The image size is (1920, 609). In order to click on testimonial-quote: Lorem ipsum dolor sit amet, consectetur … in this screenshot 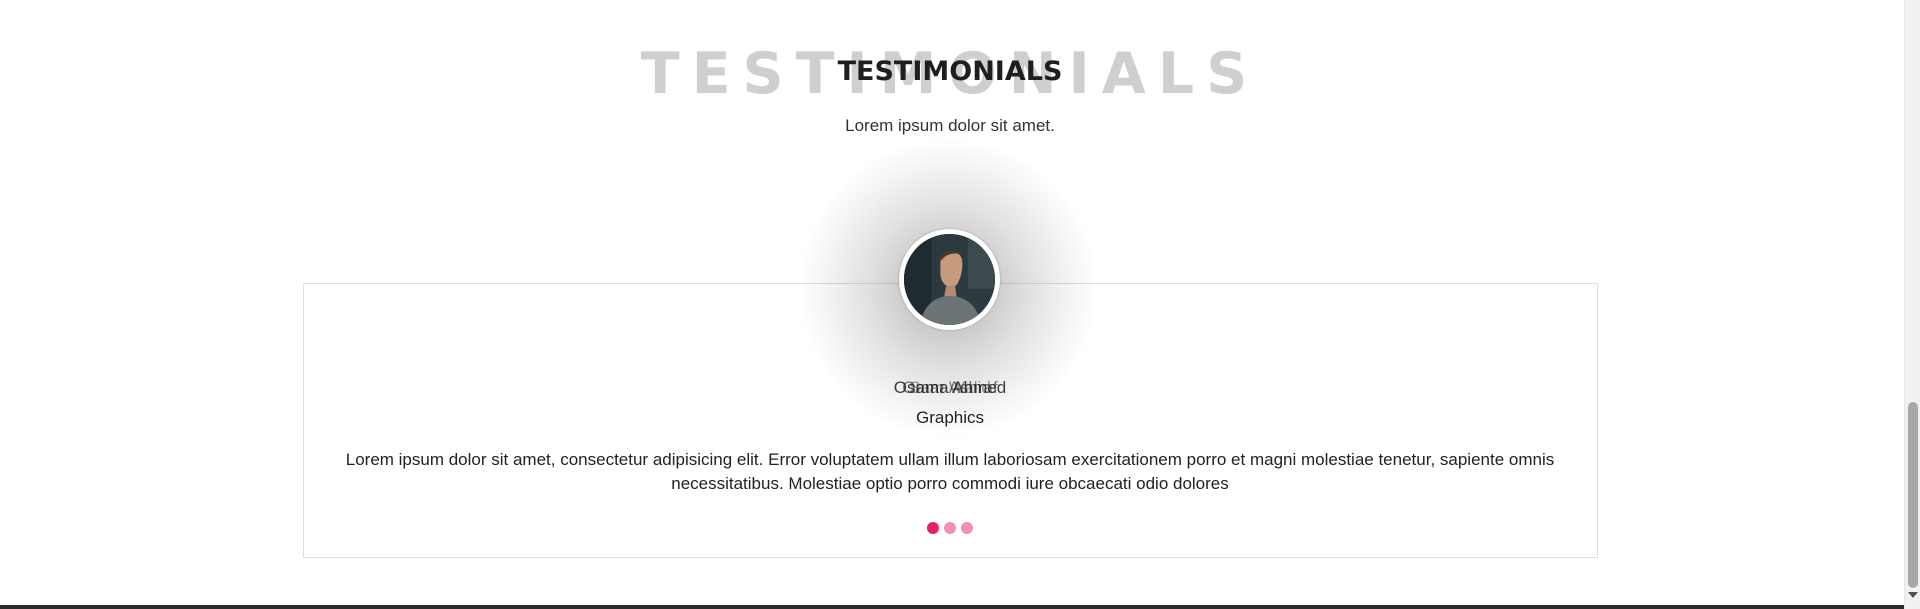, I will do `click(950, 471)`.